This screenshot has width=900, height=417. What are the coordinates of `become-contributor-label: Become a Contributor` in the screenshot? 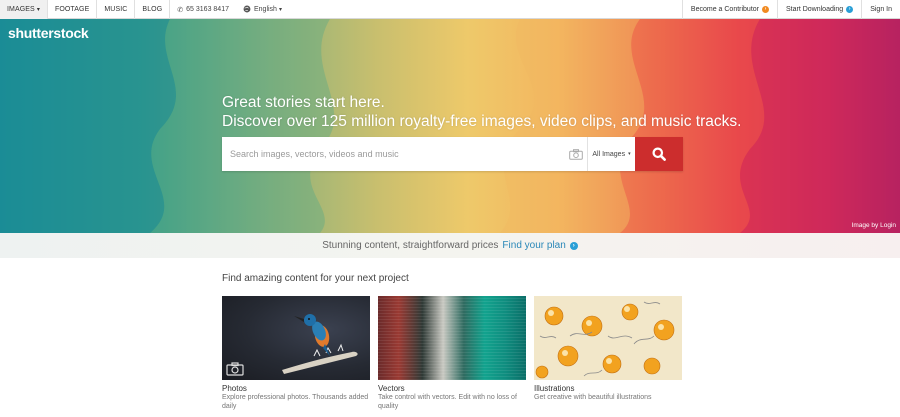 It's located at (724, 9).